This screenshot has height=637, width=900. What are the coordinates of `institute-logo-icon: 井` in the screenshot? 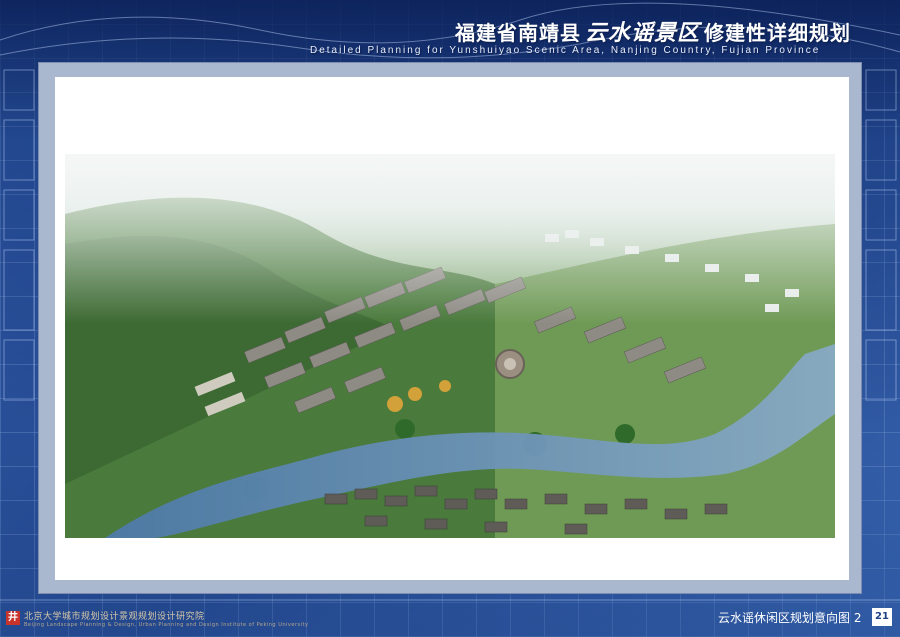 It's located at (13, 618).